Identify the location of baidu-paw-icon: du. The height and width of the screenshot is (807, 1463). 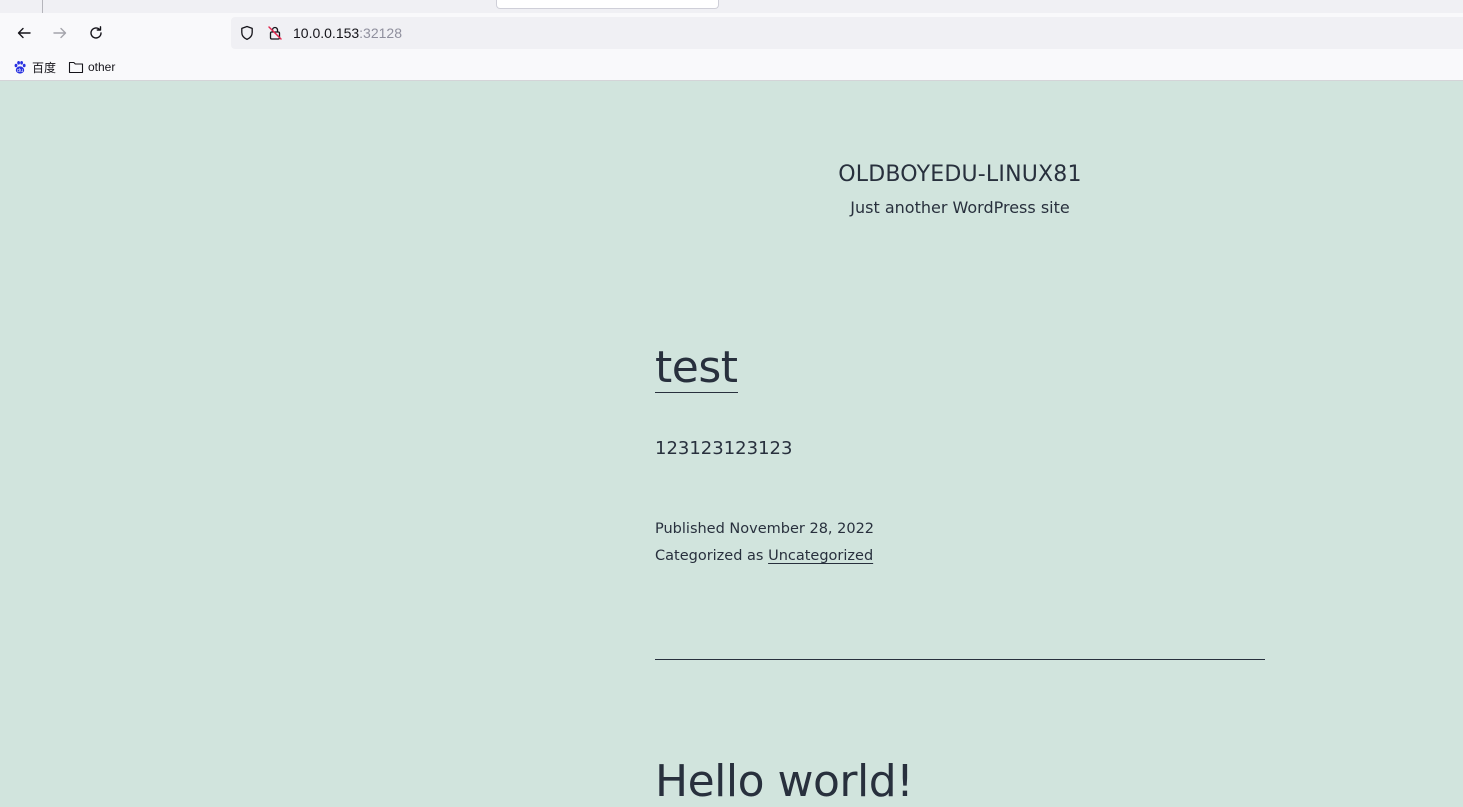
(20, 67).